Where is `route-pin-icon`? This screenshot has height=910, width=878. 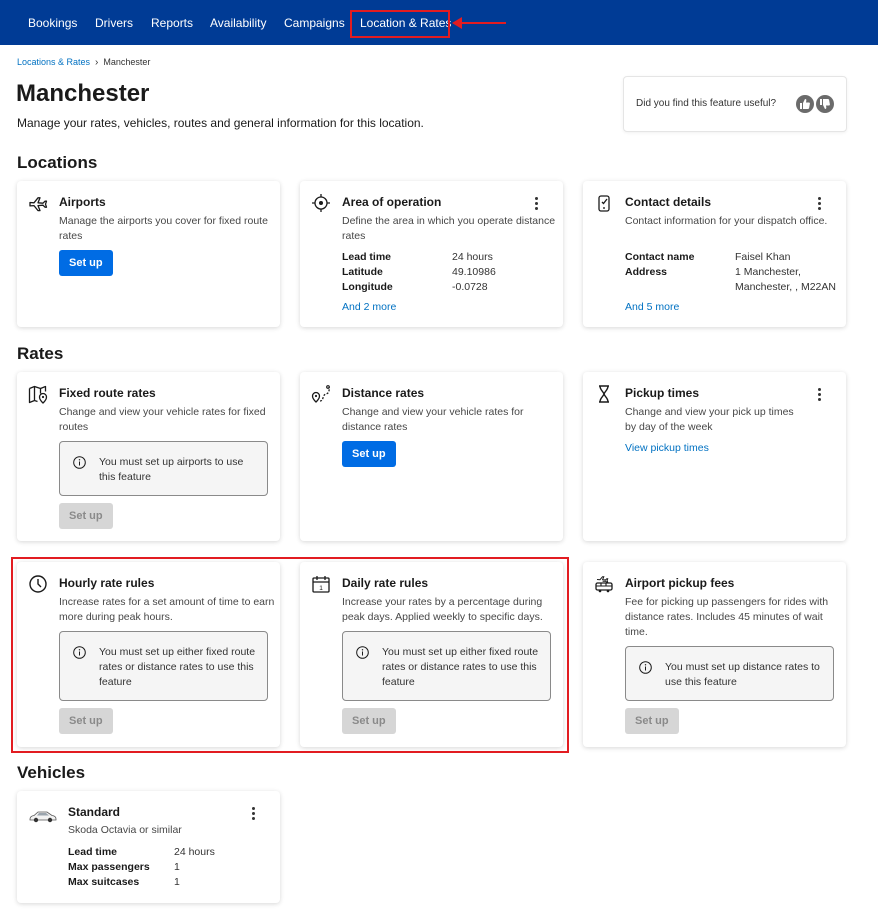 route-pin-icon is located at coordinates (320, 394).